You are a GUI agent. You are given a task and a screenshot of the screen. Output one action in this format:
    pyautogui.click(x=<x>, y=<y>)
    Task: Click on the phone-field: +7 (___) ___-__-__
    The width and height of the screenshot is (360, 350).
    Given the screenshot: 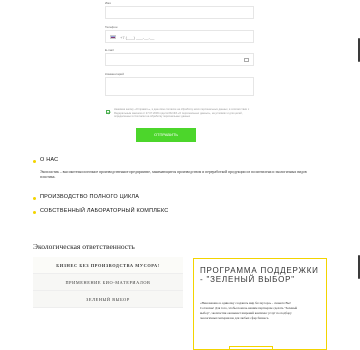 What is the action you would take?
    pyautogui.click(x=179, y=36)
    